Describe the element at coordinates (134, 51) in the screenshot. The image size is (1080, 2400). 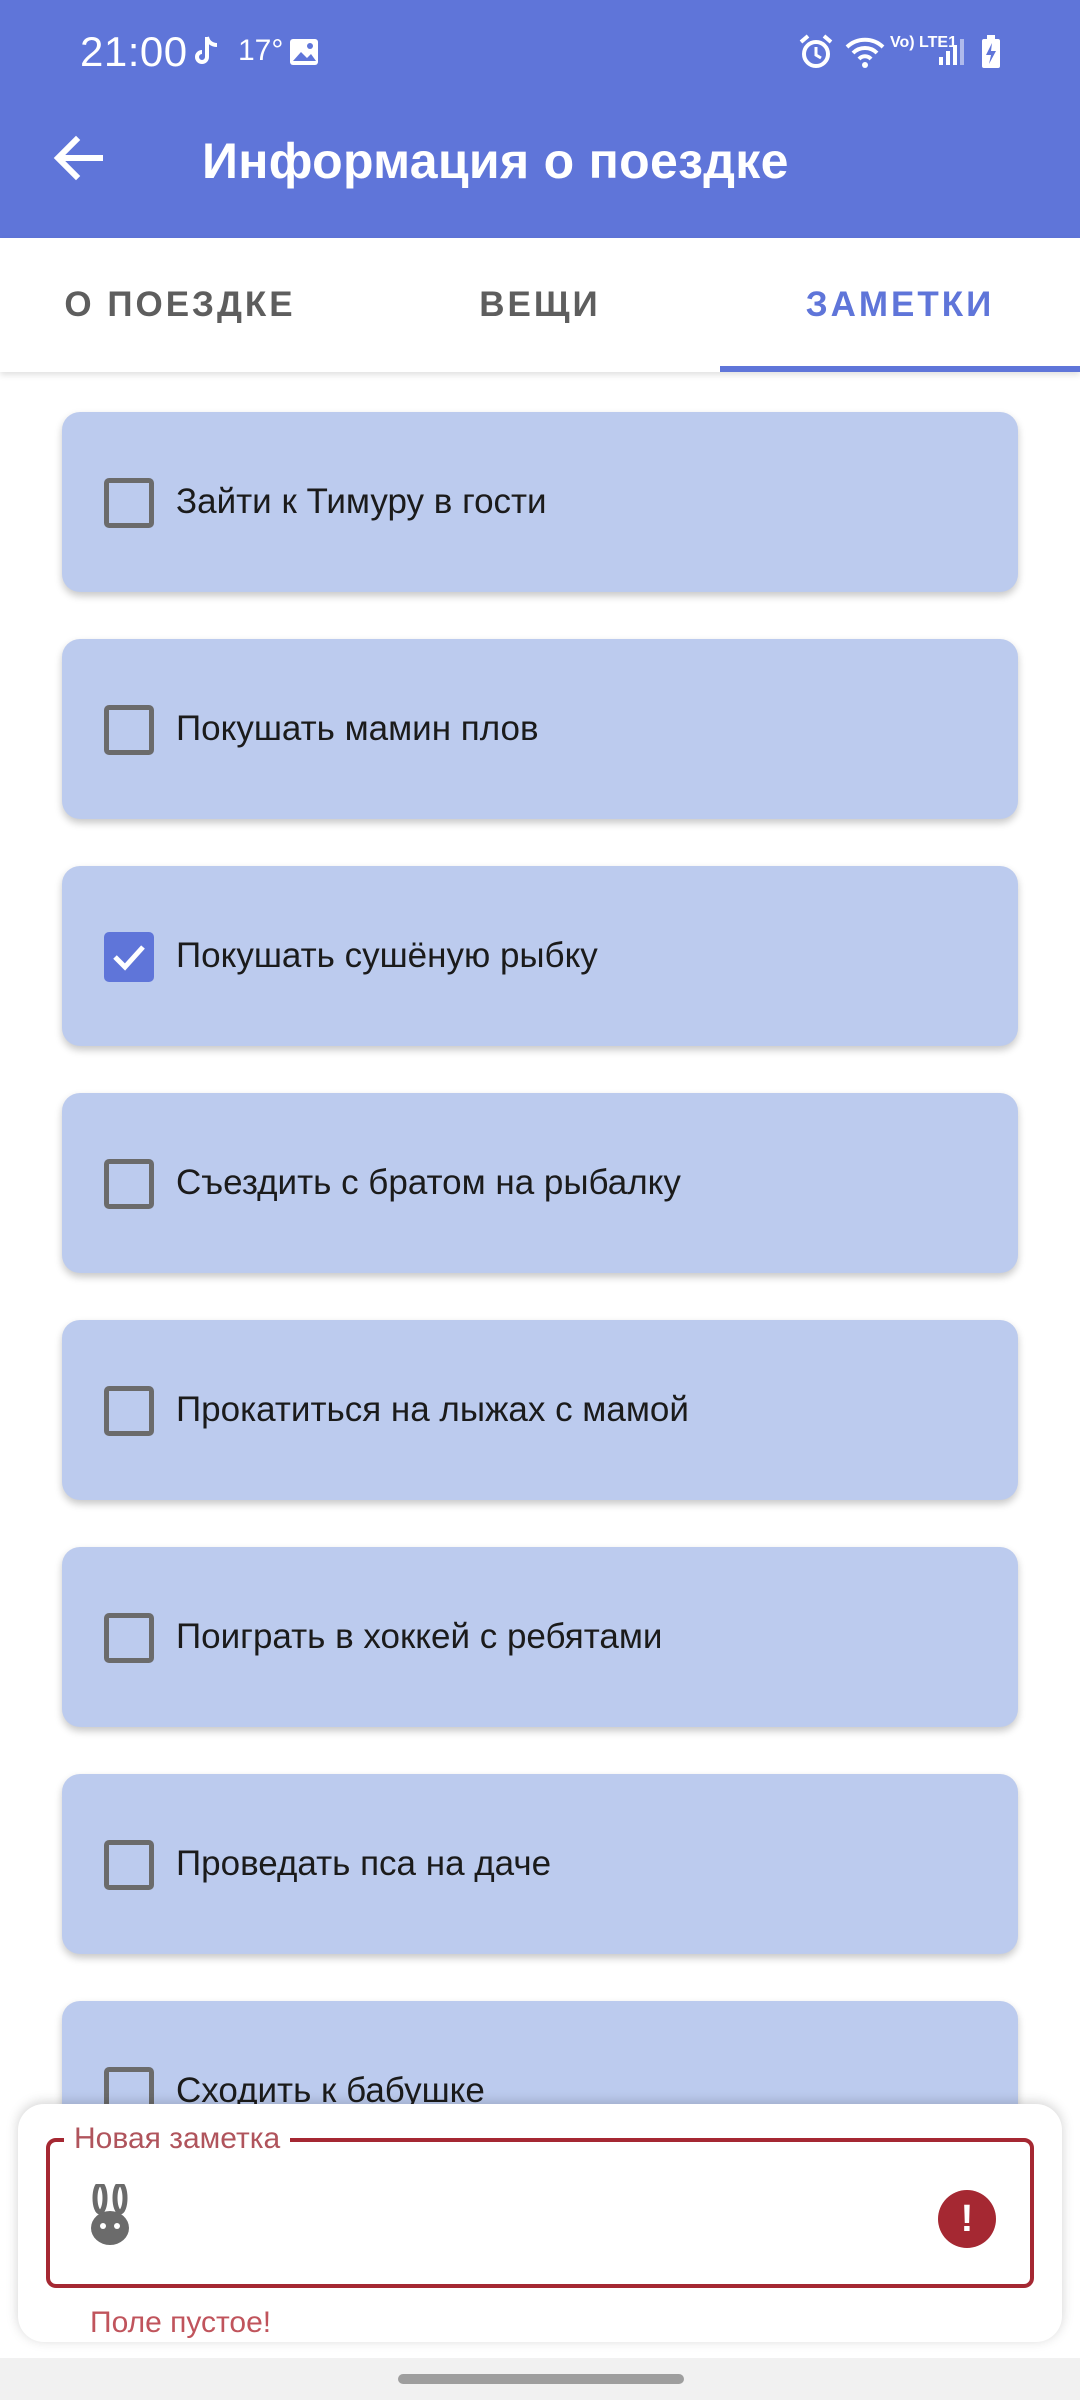
I see `status-time: 21:00` at that location.